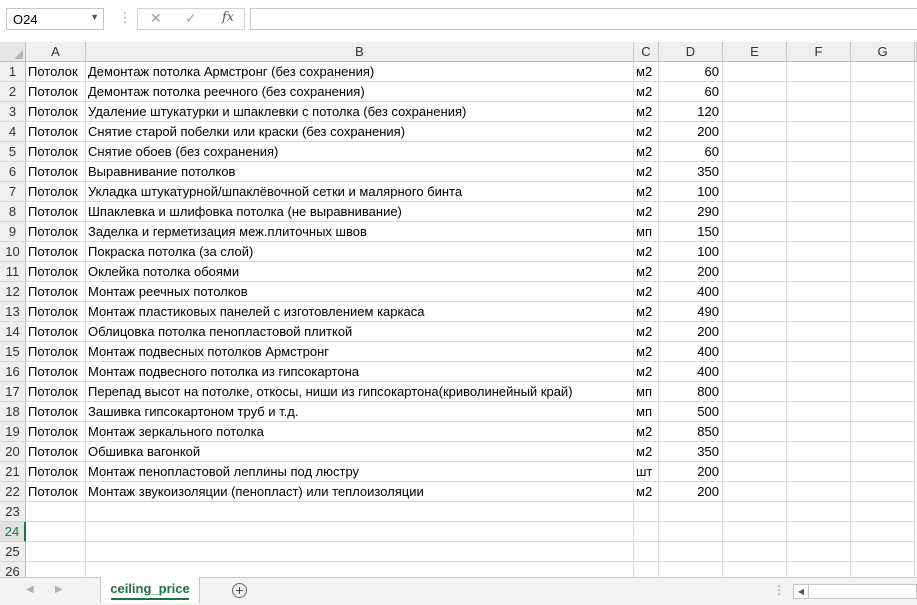 Image resolution: width=917 pixels, height=605 pixels. Describe the element at coordinates (13, 552) in the screenshot. I see `row-header: 25` at that location.